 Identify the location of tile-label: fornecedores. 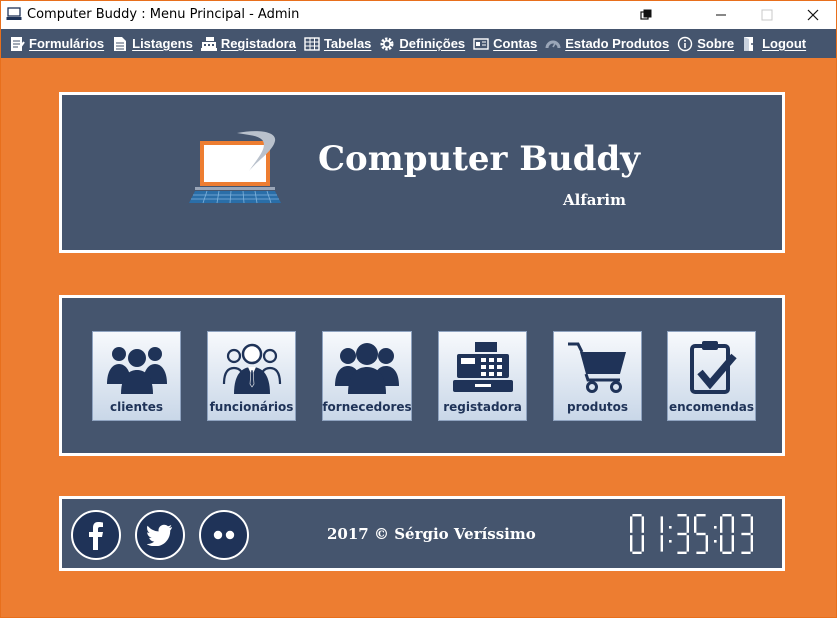
(367, 407).